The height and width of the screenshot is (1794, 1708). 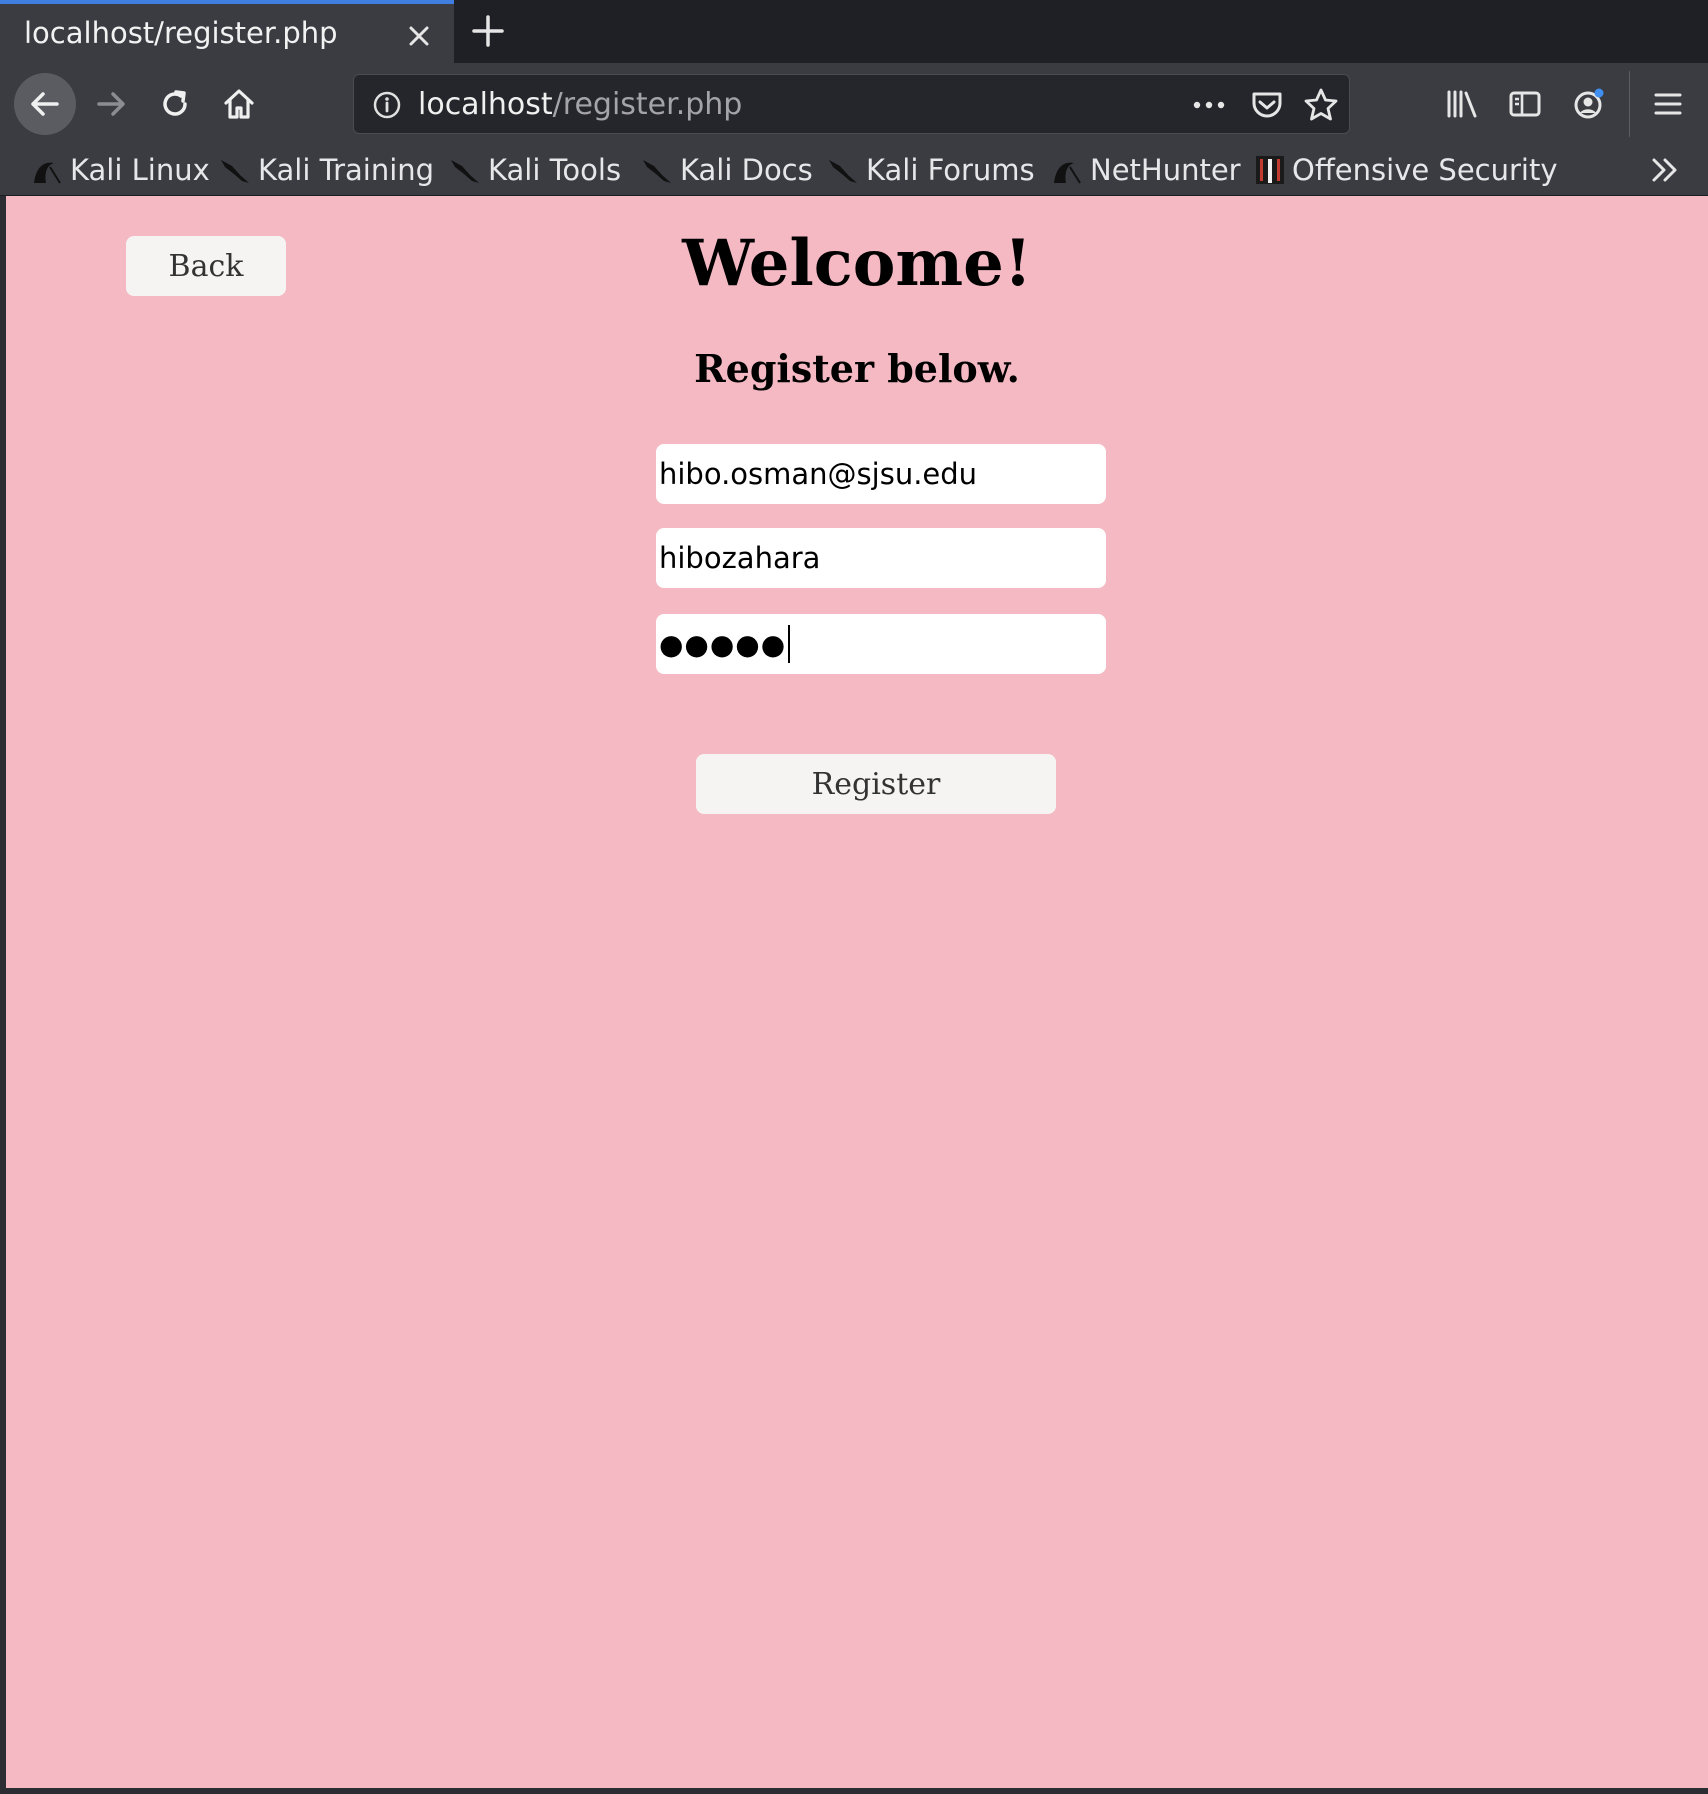 What do you see at coordinates (1664, 170) in the screenshot?
I see `chevron-double-right-icon` at bounding box center [1664, 170].